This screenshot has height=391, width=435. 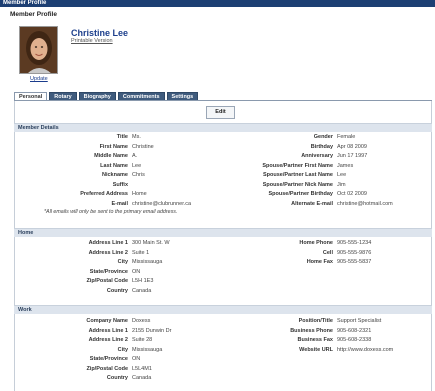 What do you see at coordinates (365, 203) in the screenshot?
I see `value-alternate-email: christine@hotmail.com` at bounding box center [365, 203].